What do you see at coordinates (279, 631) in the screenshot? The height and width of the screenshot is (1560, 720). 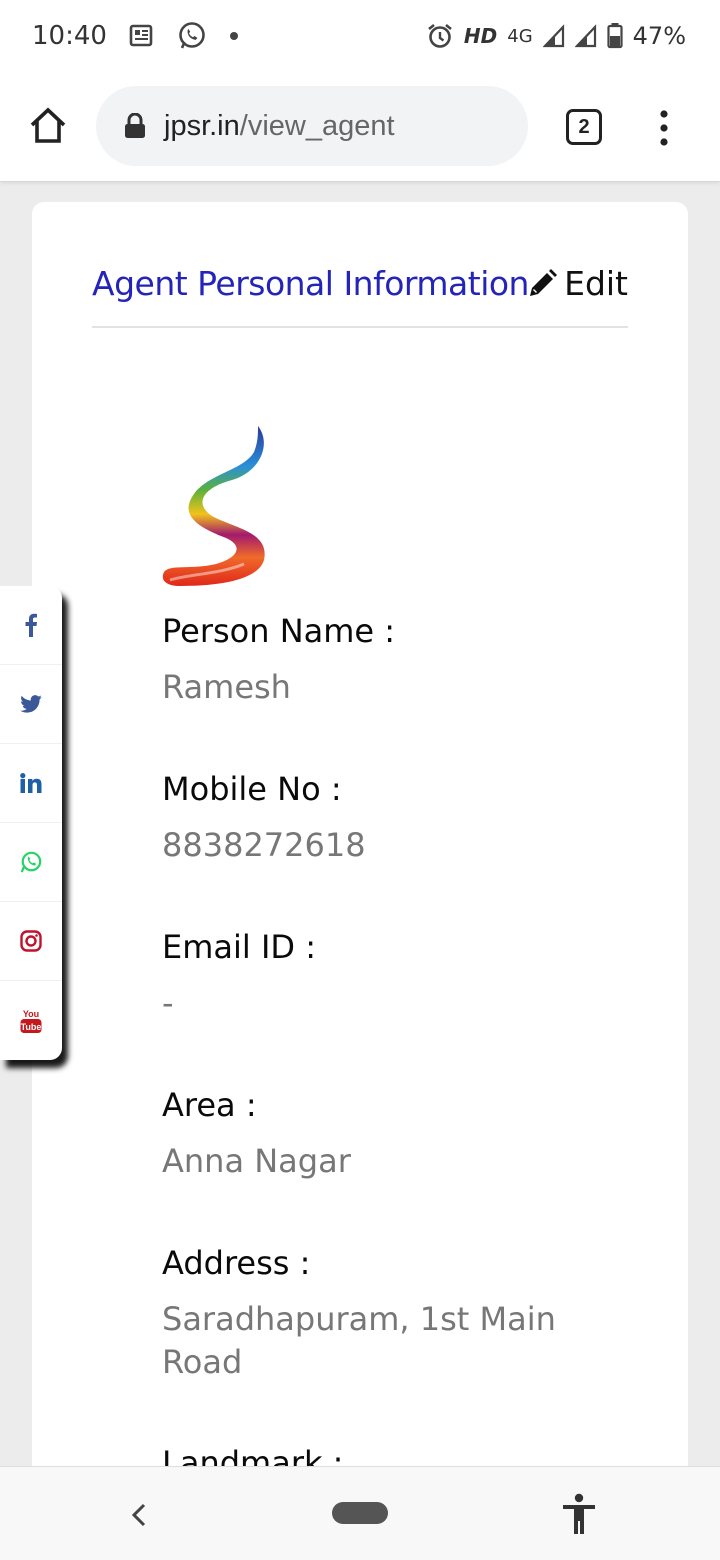 I see `field-label: Person Name :` at bounding box center [279, 631].